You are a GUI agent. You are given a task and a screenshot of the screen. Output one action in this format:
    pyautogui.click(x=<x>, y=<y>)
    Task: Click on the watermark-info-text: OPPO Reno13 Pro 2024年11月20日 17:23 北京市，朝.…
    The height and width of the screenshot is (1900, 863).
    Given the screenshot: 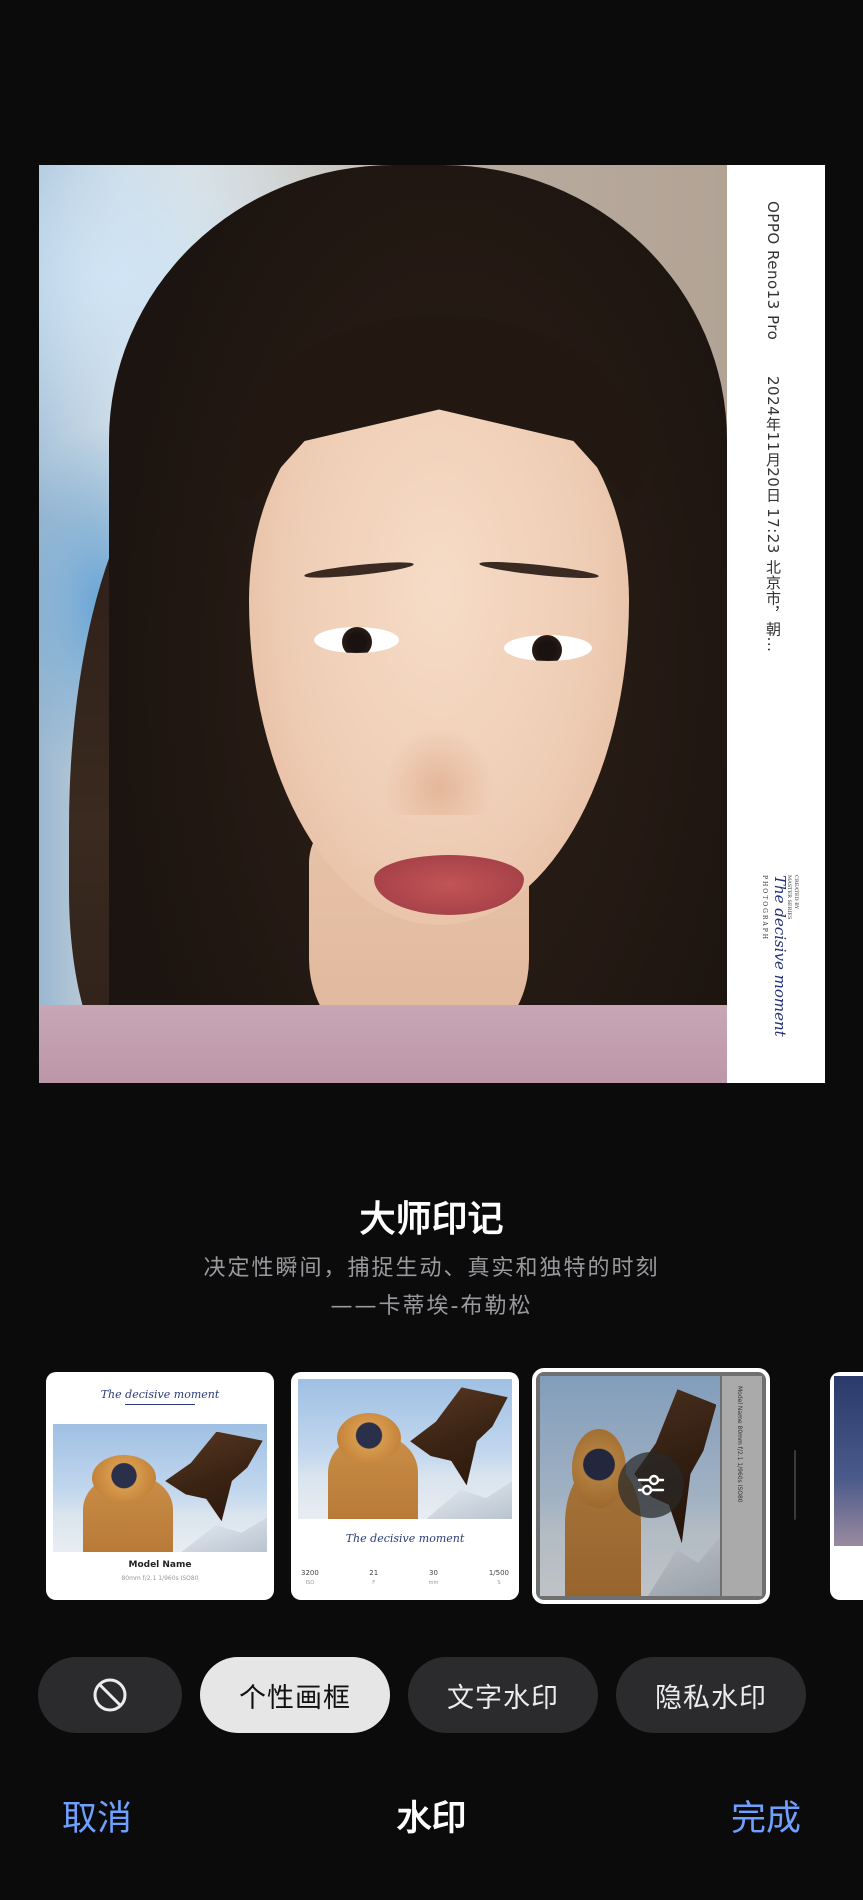 What is the action you would take?
    pyautogui.click(x=773, y=426)
    